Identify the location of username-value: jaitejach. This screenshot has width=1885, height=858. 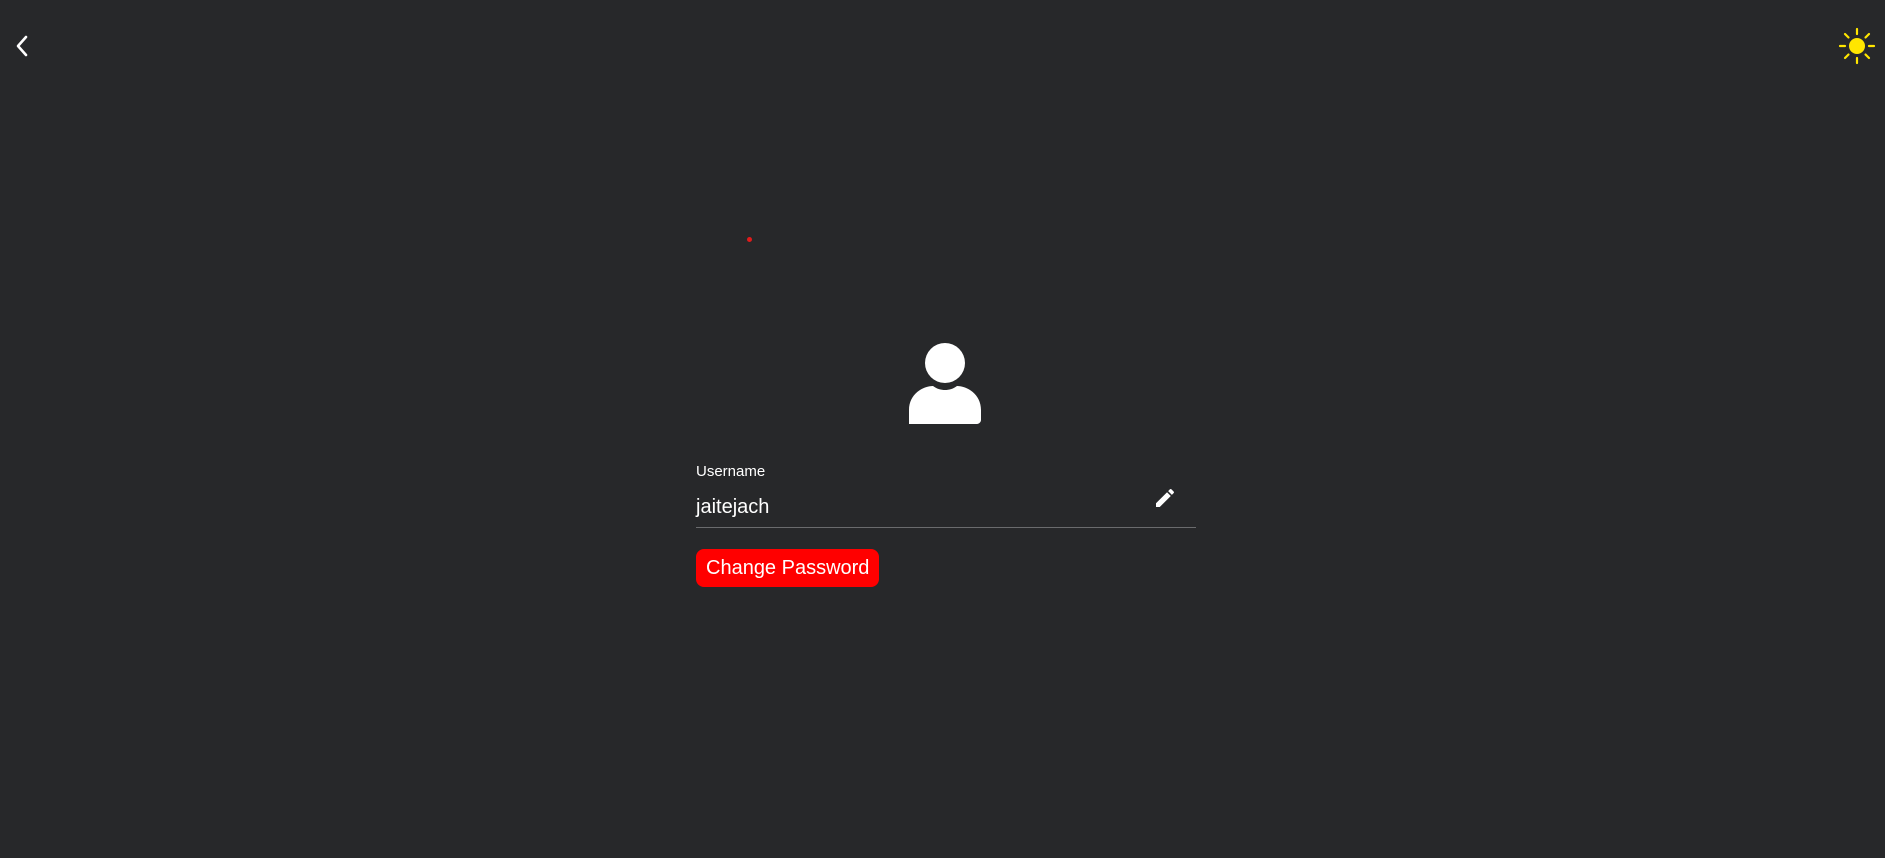
(733, 506).